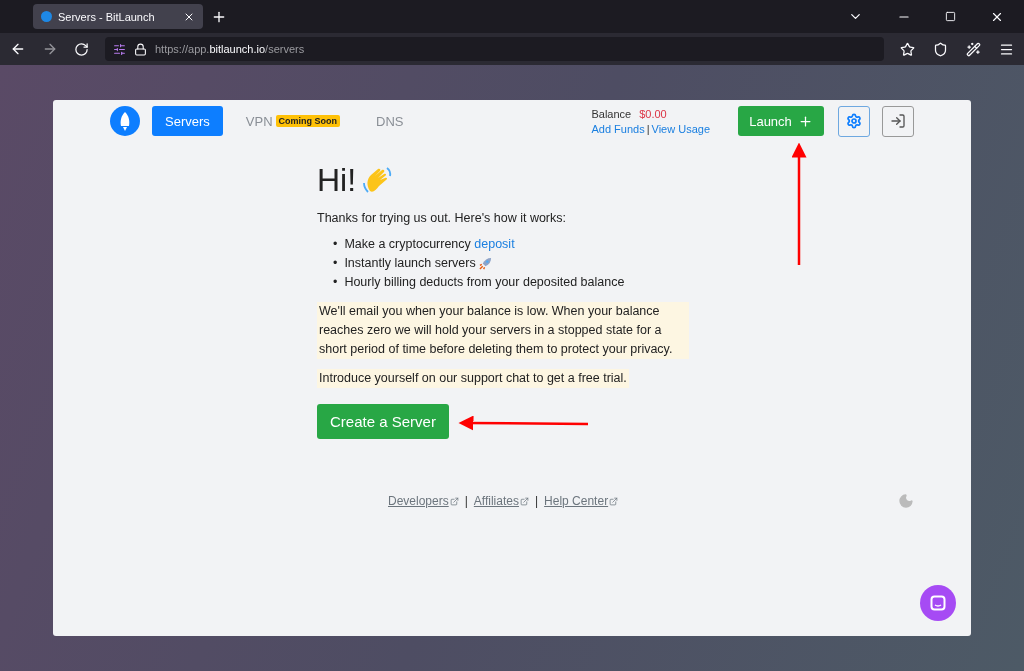 This screenshot has height=671, width=1024. I want to click on nav-tab: VPN Coming Soon, so click(293, 121).